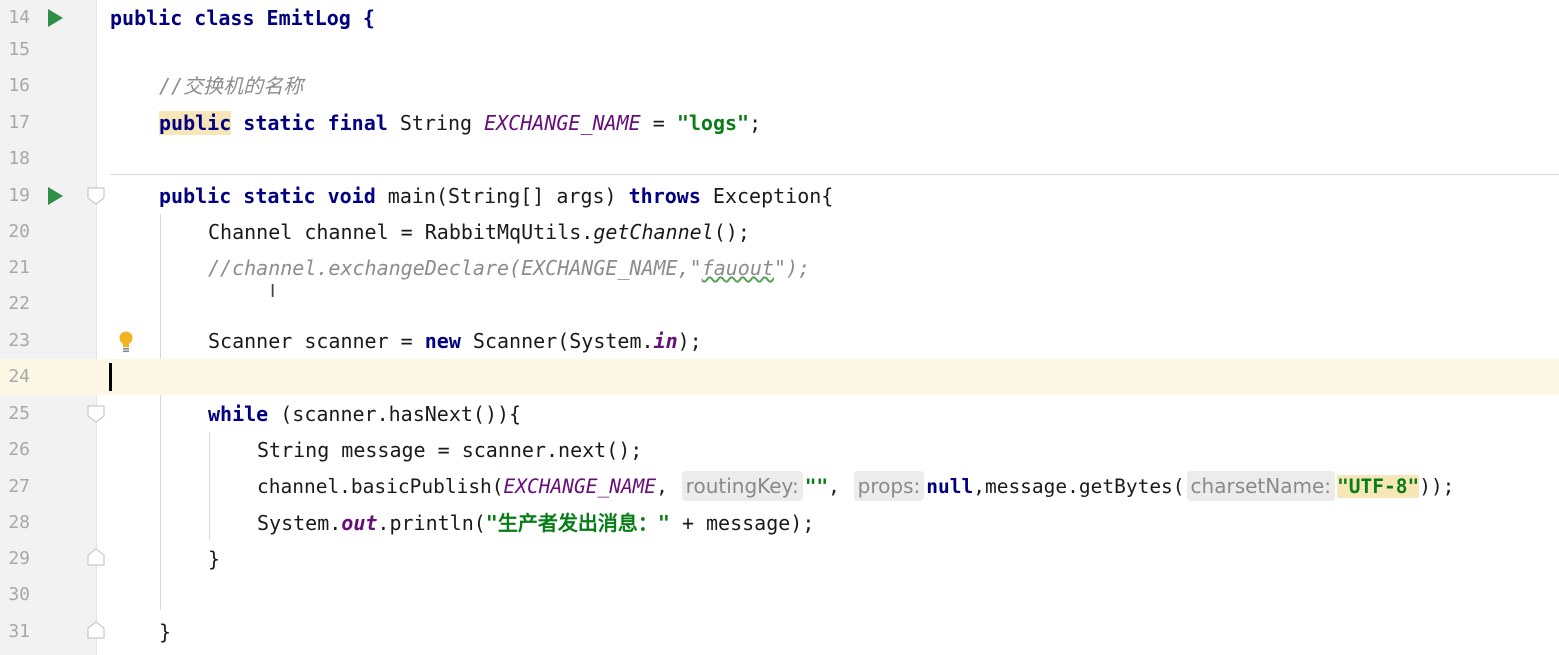 Image resolution: width=1559 pixels, height=655 pixels. I want to click on code-line: 15, so click(779, 50).